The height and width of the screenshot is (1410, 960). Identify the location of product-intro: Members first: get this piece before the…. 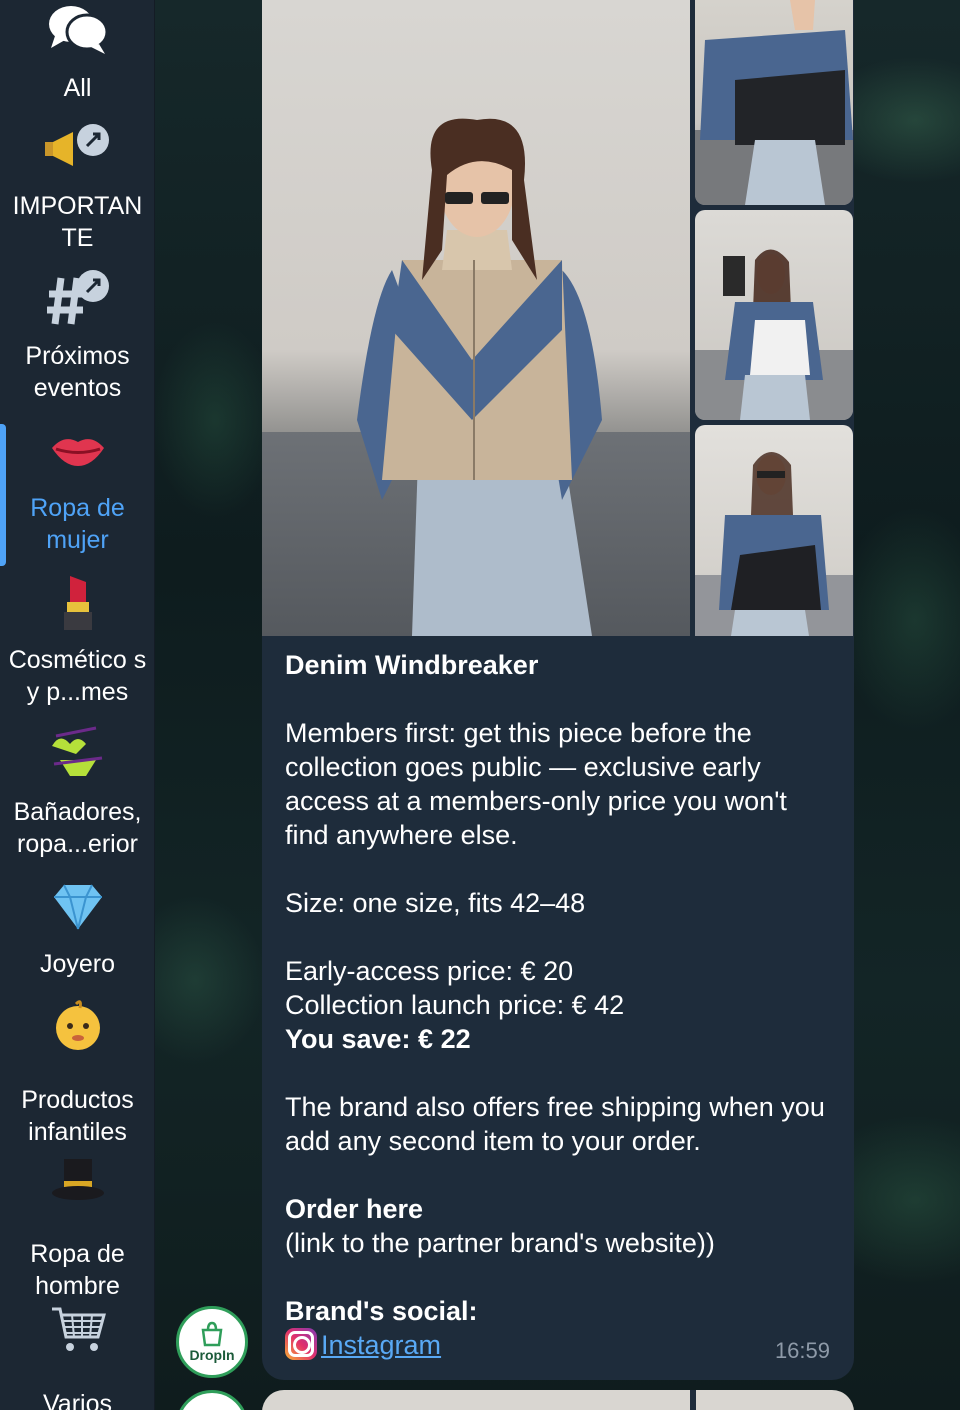
(536, 784).